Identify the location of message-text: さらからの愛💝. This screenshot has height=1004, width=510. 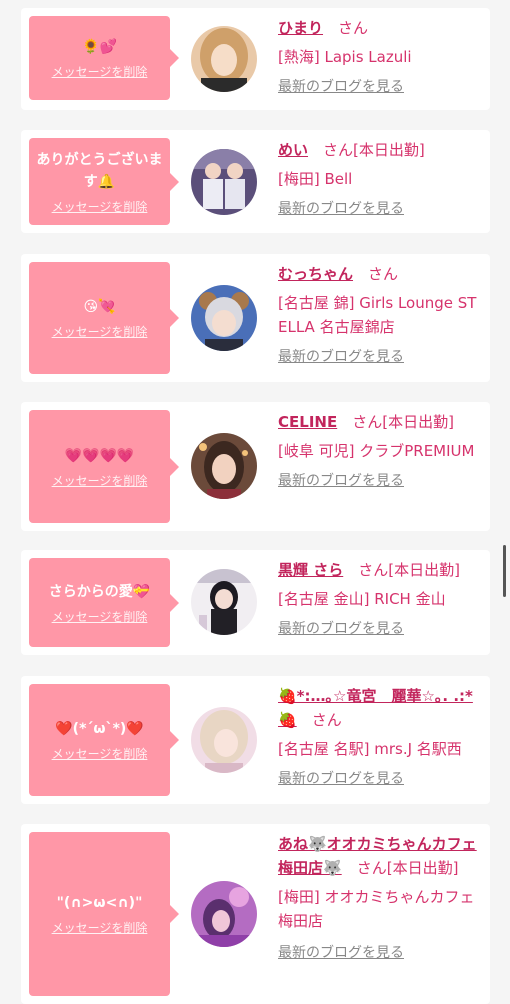
(99, 591).